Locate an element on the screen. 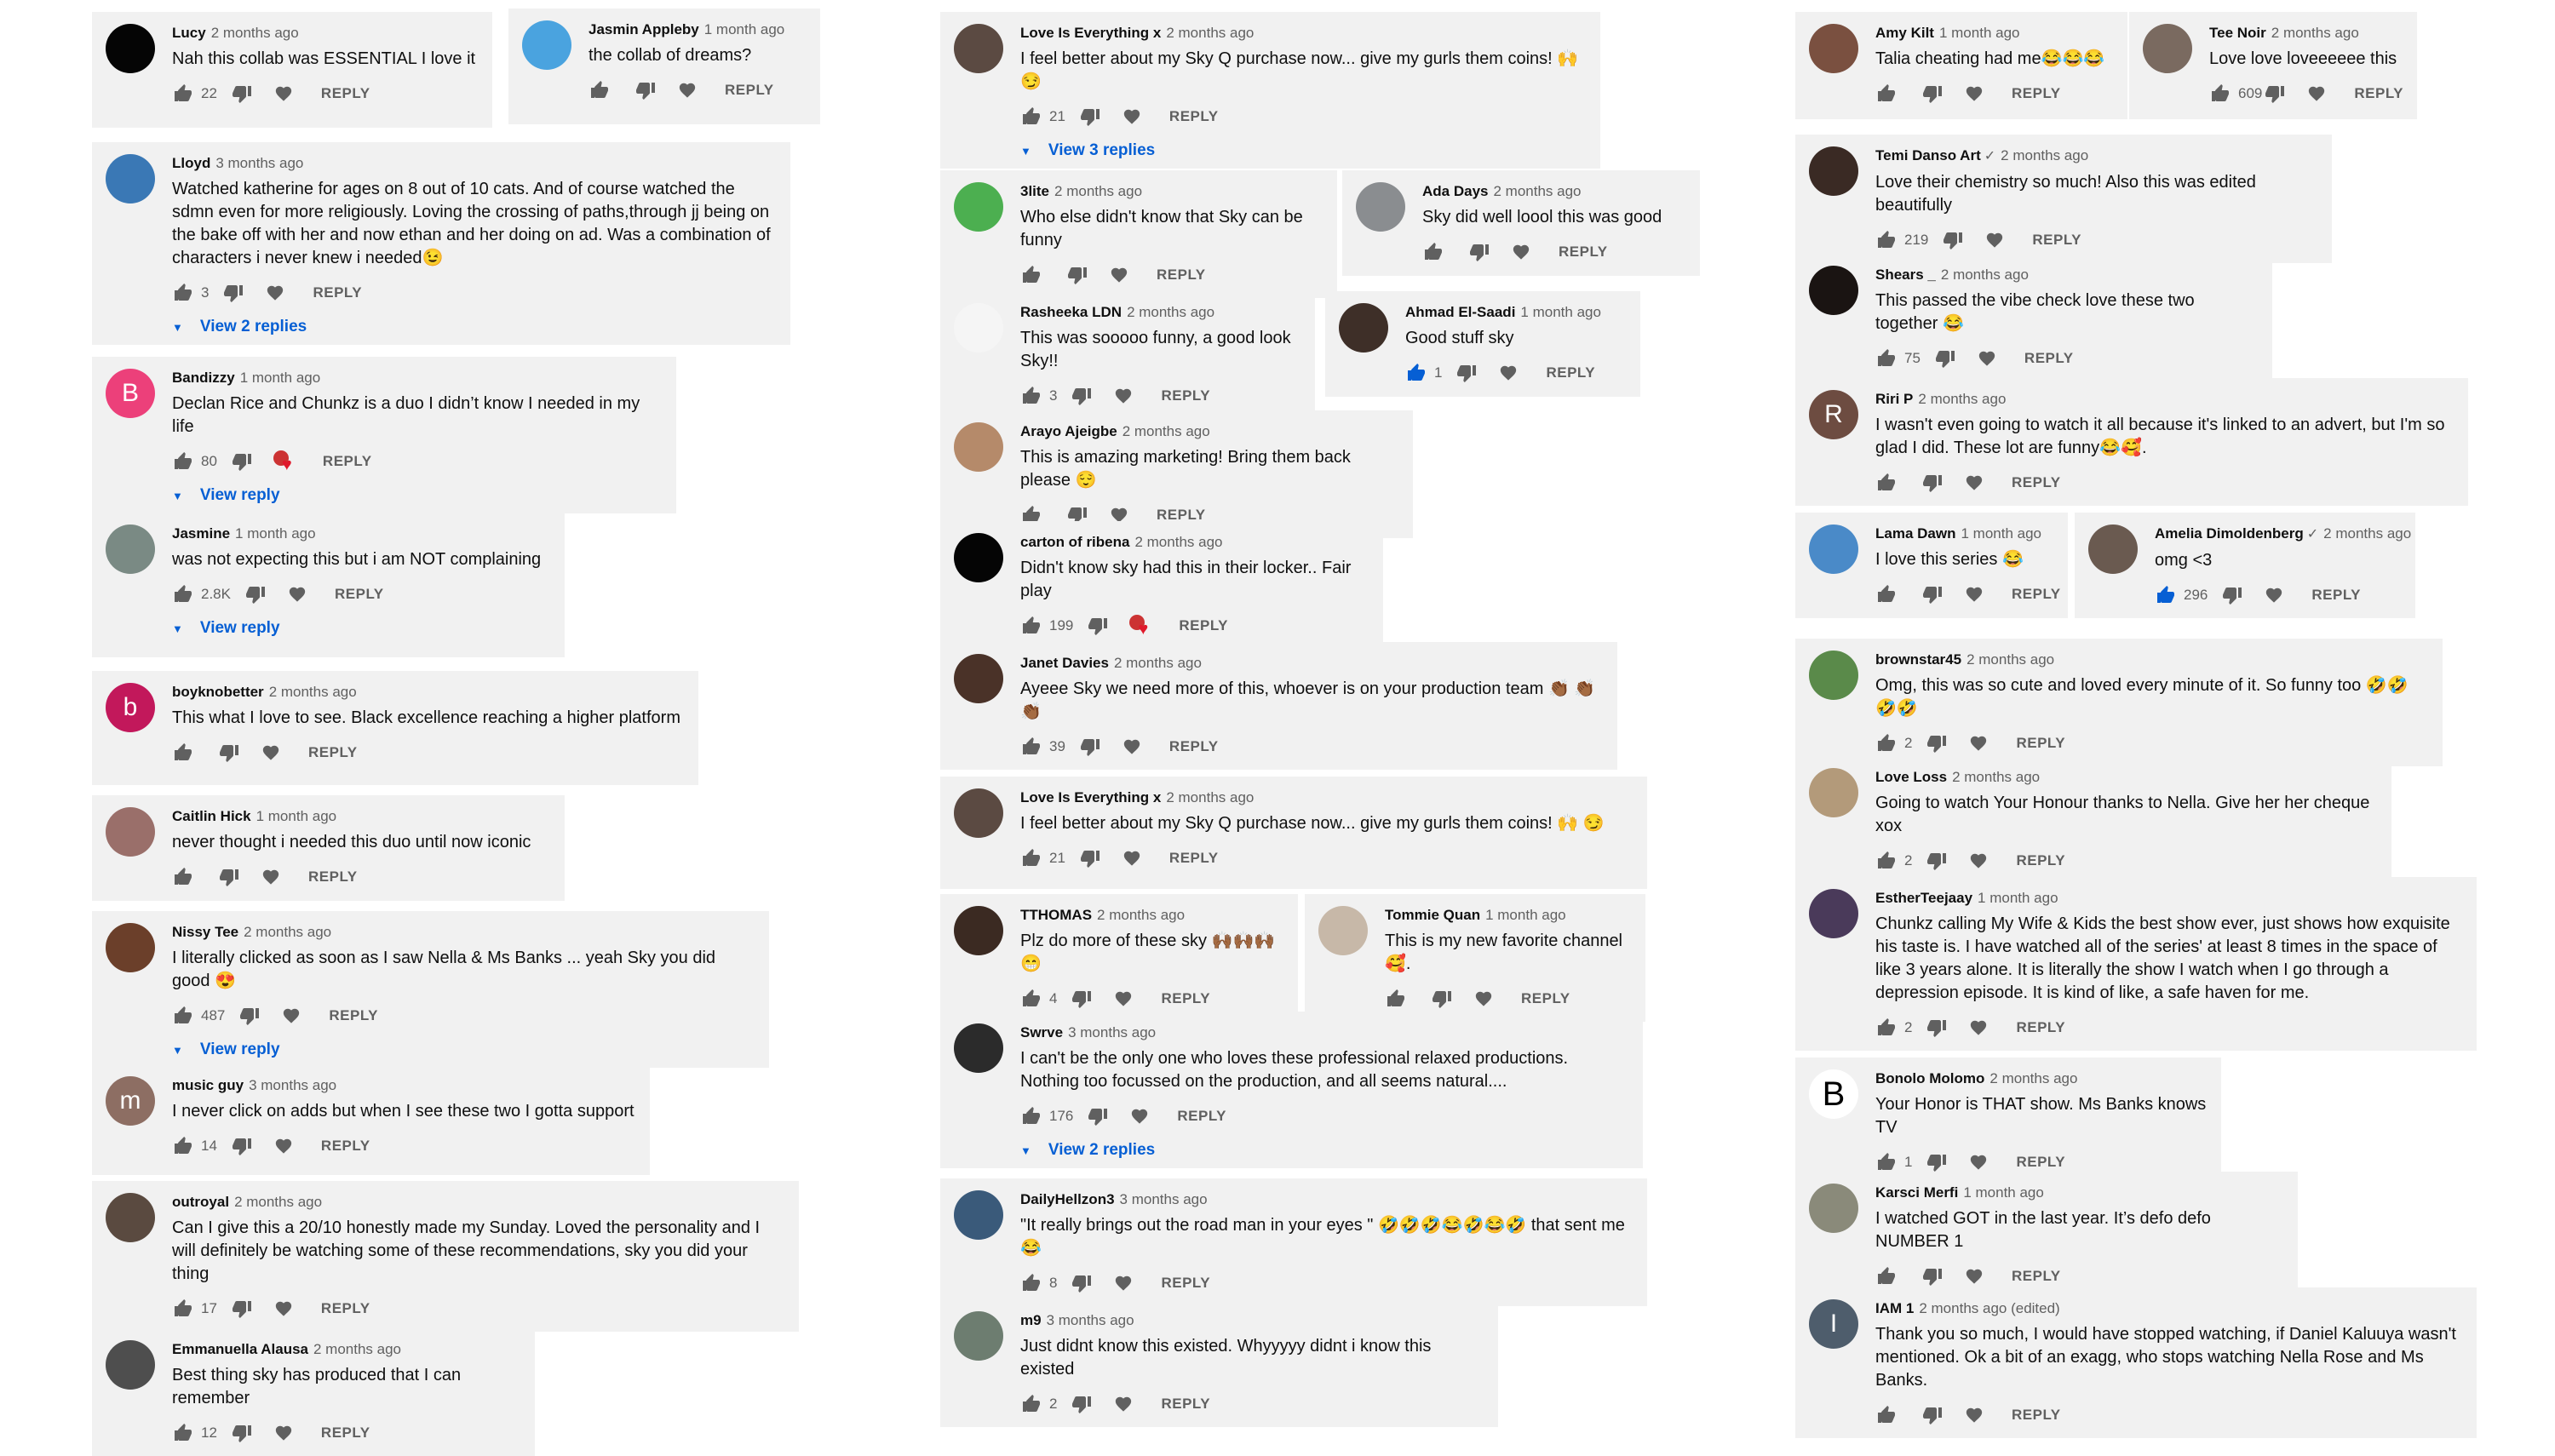 The height and width of the screenshot is (1456, 2555). comment-author: Love Is Everything x is located at coordinates (1090, 797).